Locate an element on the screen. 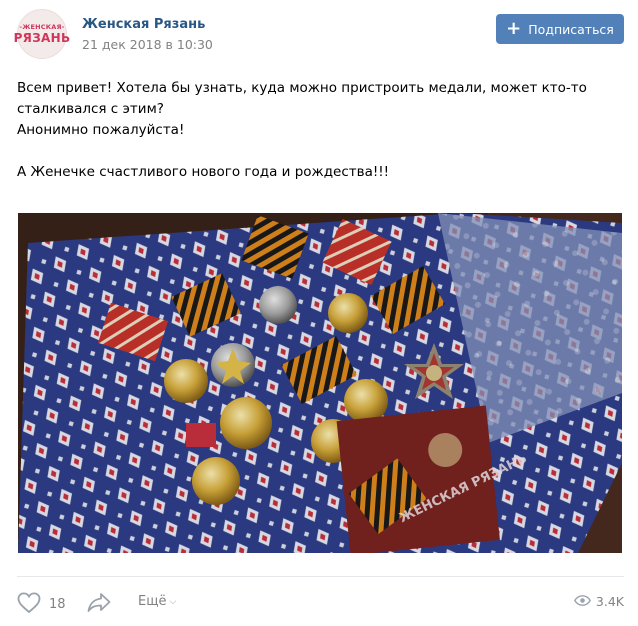  like-count: 18 is located at coordinates (57, 604).